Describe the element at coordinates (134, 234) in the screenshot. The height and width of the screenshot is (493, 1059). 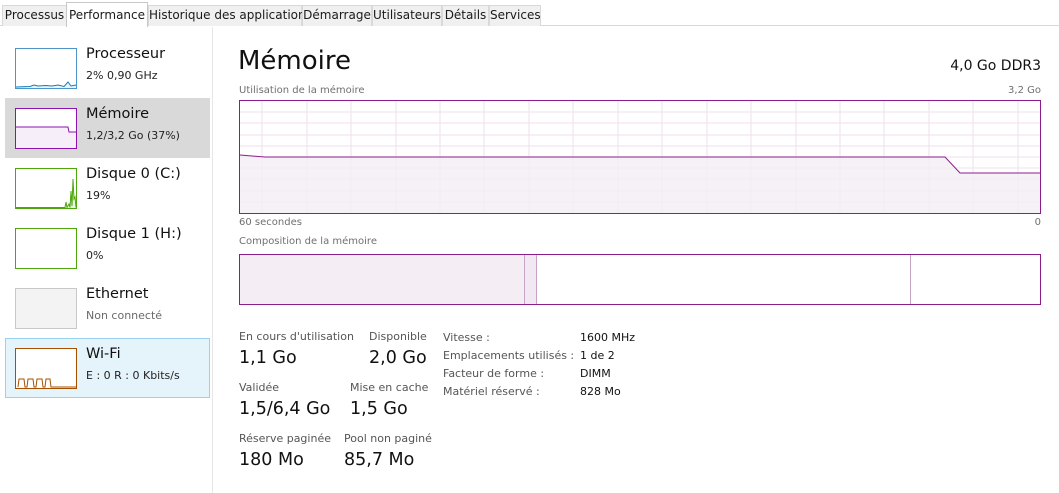
I see `sidebar-item-title: Disque 1 (H:)` at that location.